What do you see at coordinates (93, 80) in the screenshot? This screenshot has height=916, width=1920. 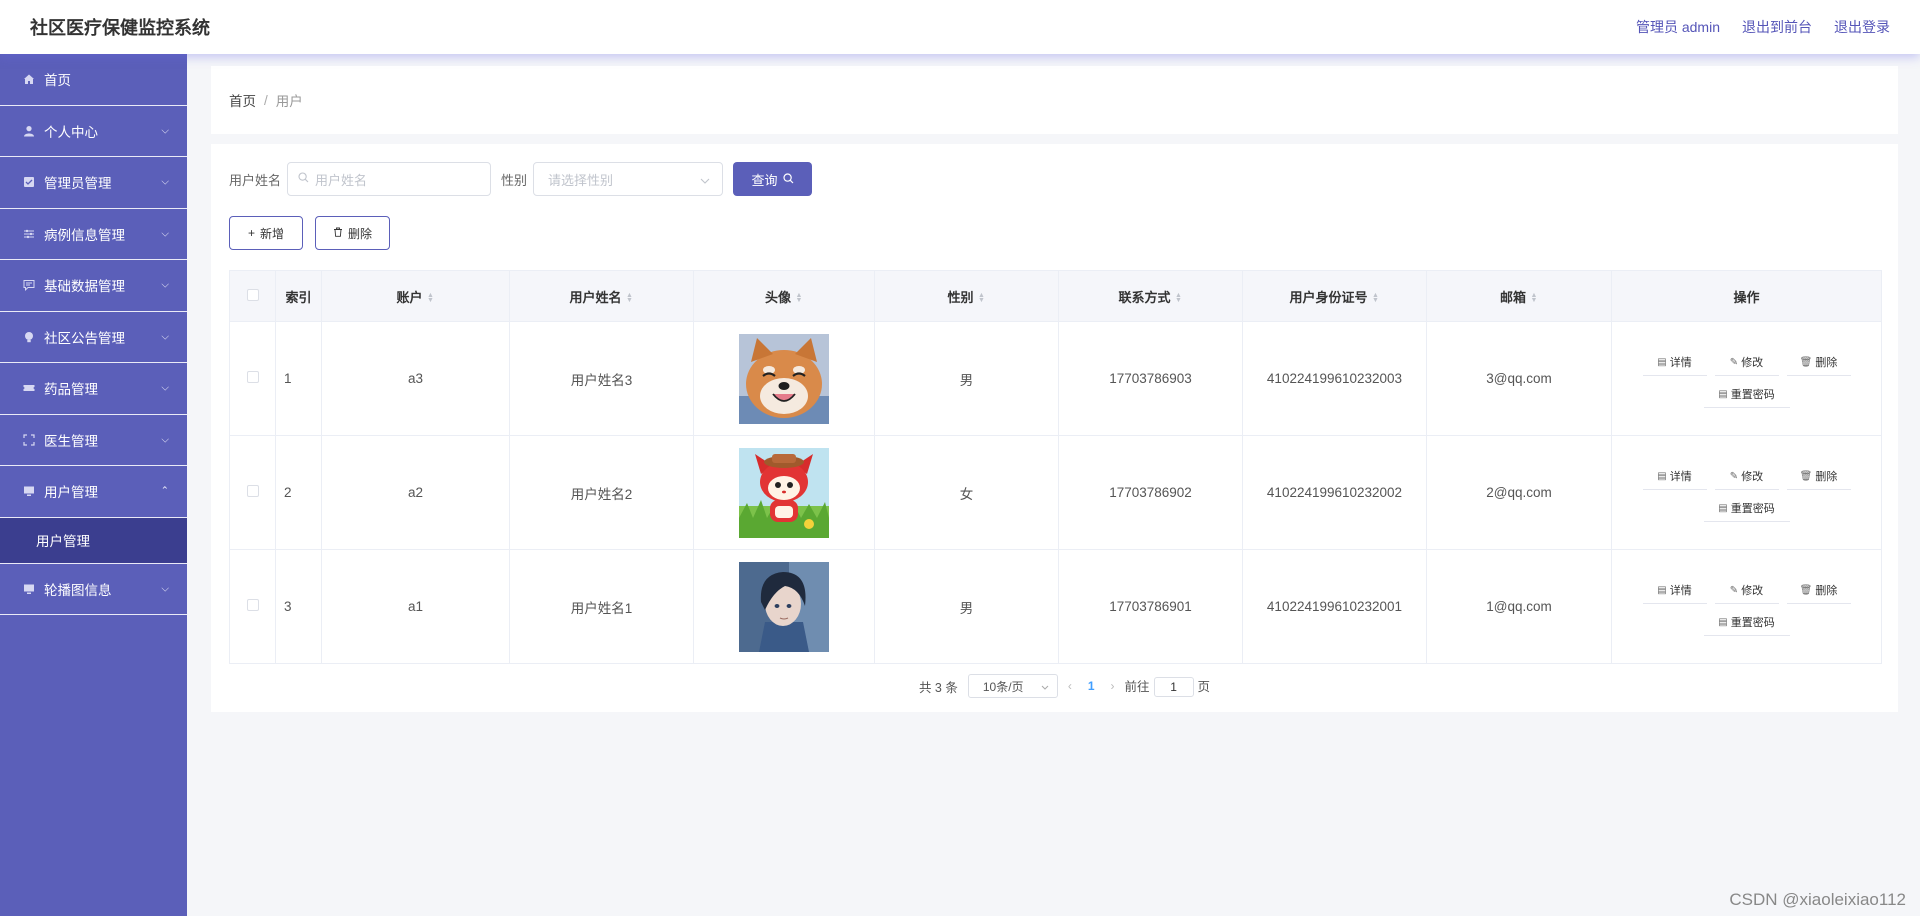 I see `sidebar-item-home: 首页` at bounding box center [93, 80].